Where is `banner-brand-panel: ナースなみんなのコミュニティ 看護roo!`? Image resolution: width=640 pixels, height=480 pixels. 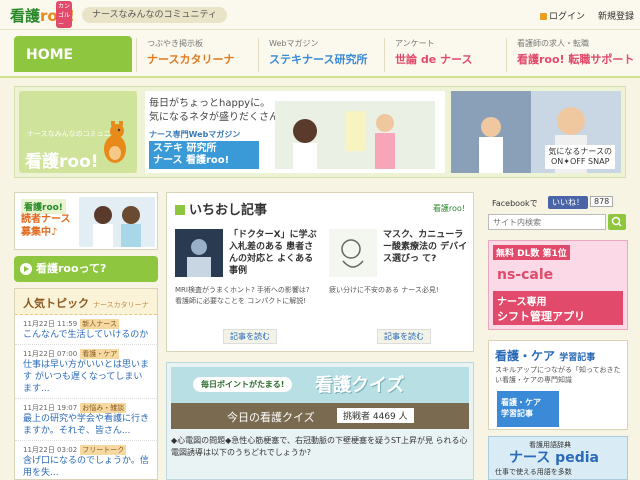
banner-brand-panel: ナースなみんなのコミュニティ 看護roo! is located at coordinates (78, 132).